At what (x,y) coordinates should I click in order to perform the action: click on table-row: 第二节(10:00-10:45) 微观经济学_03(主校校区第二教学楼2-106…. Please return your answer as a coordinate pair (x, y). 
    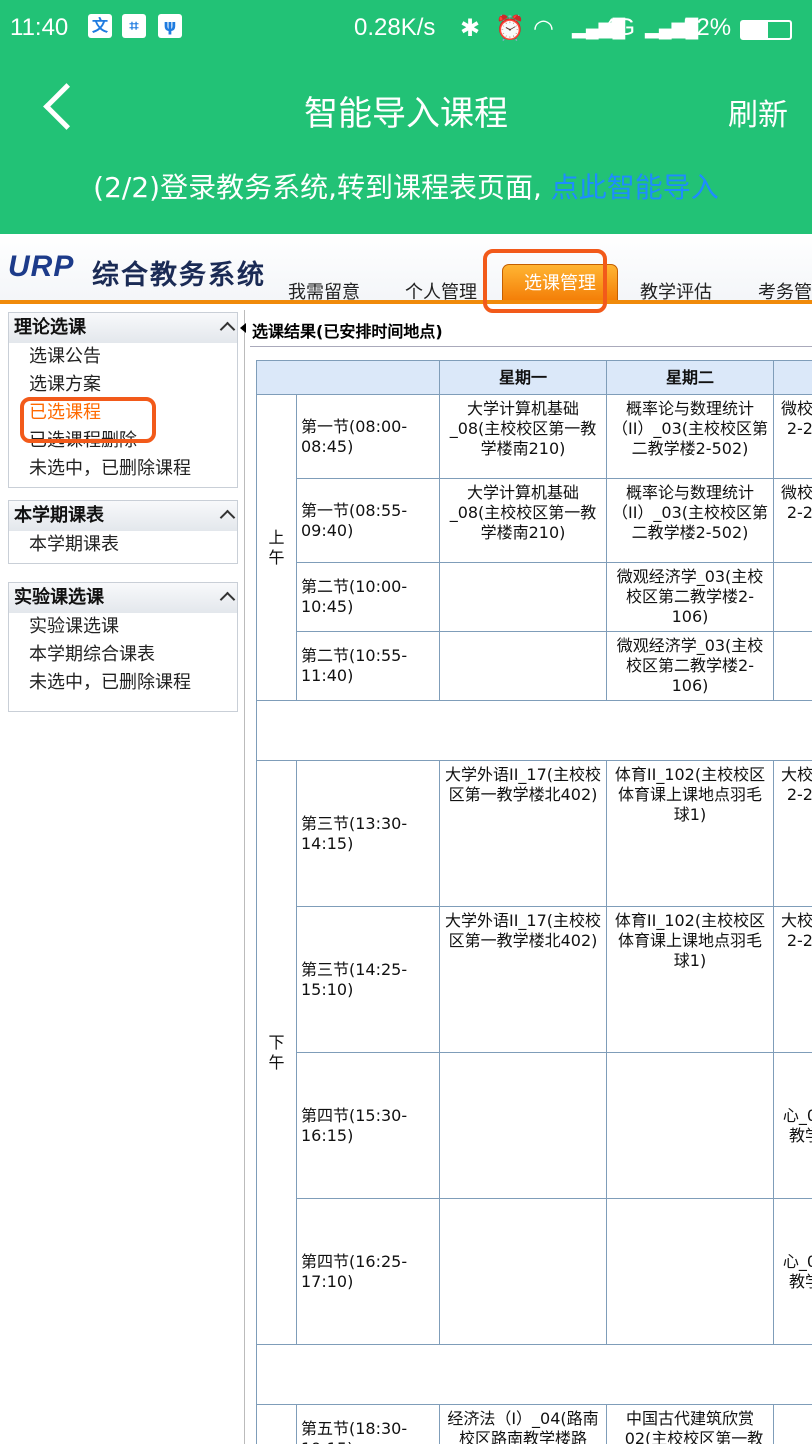
    Looking at the image, I should click on (534, 597).